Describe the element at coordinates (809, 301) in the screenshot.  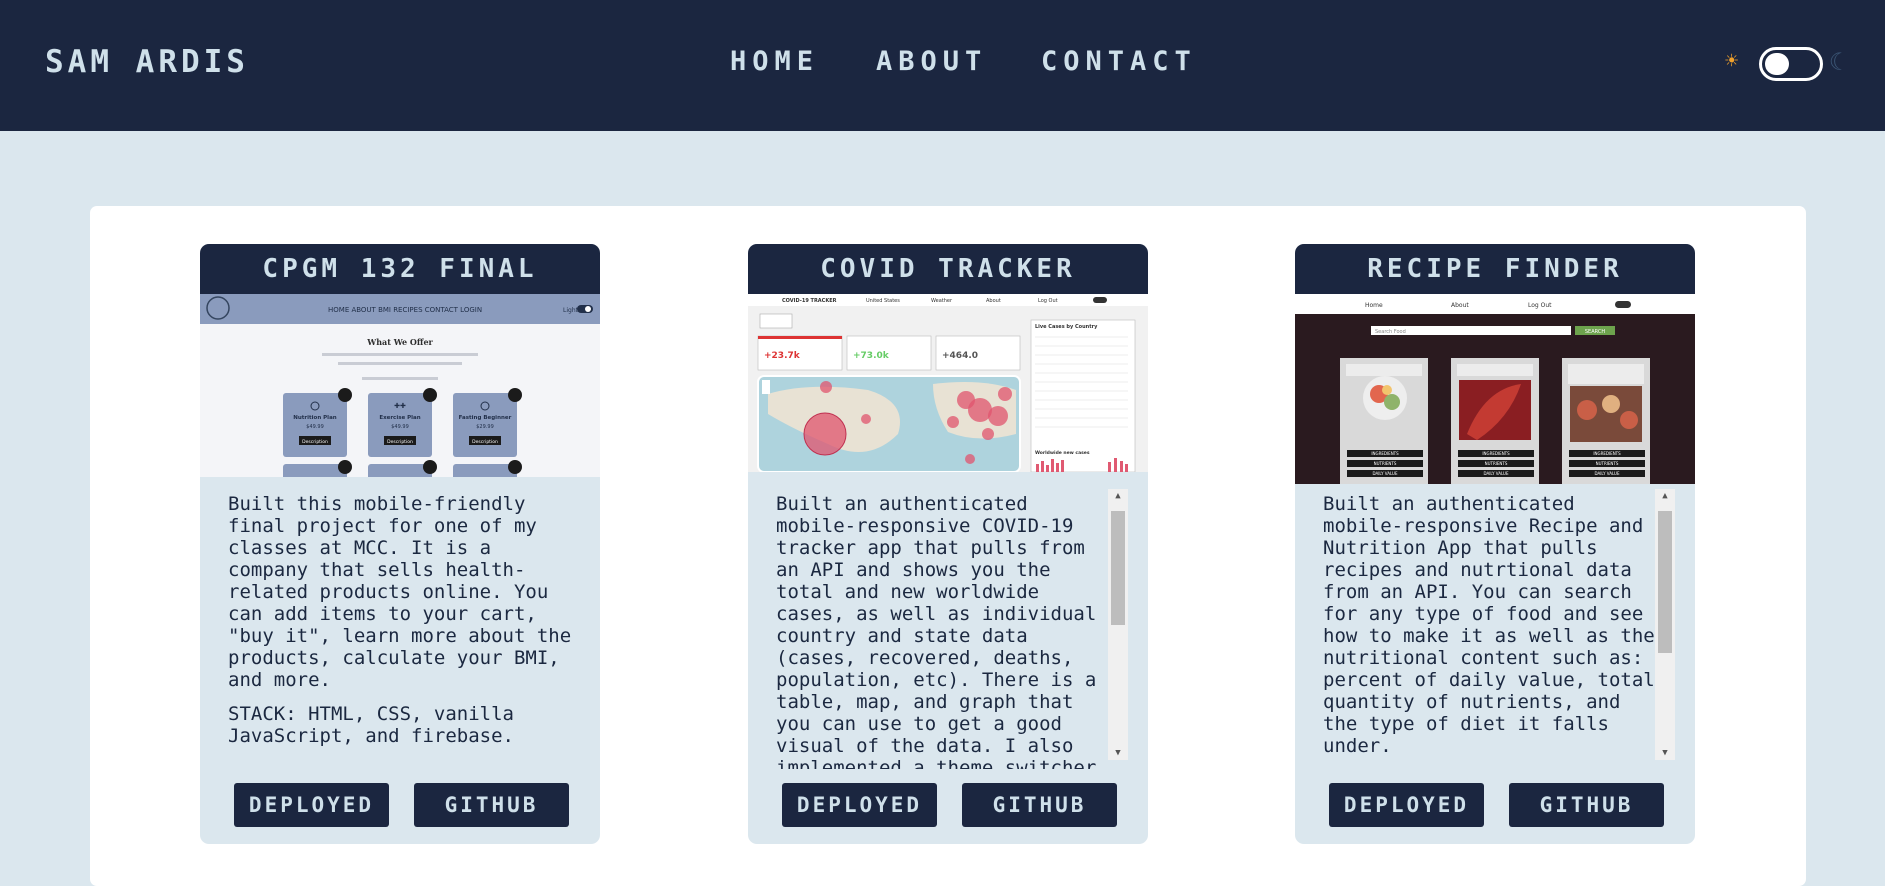
I see `svg-text: COVID-19 TRACKER` at that location.